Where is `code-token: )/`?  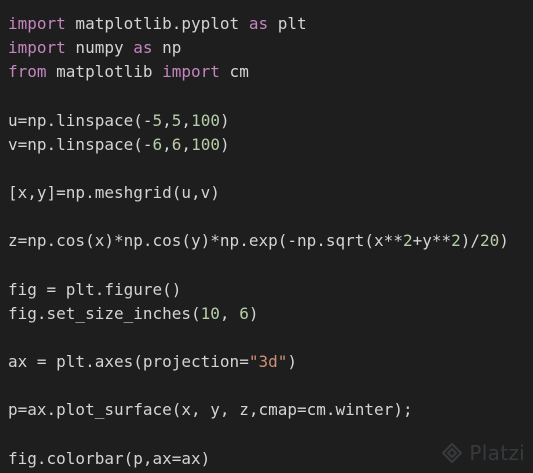 code-token: )/ is located at coordinates (470, 241).